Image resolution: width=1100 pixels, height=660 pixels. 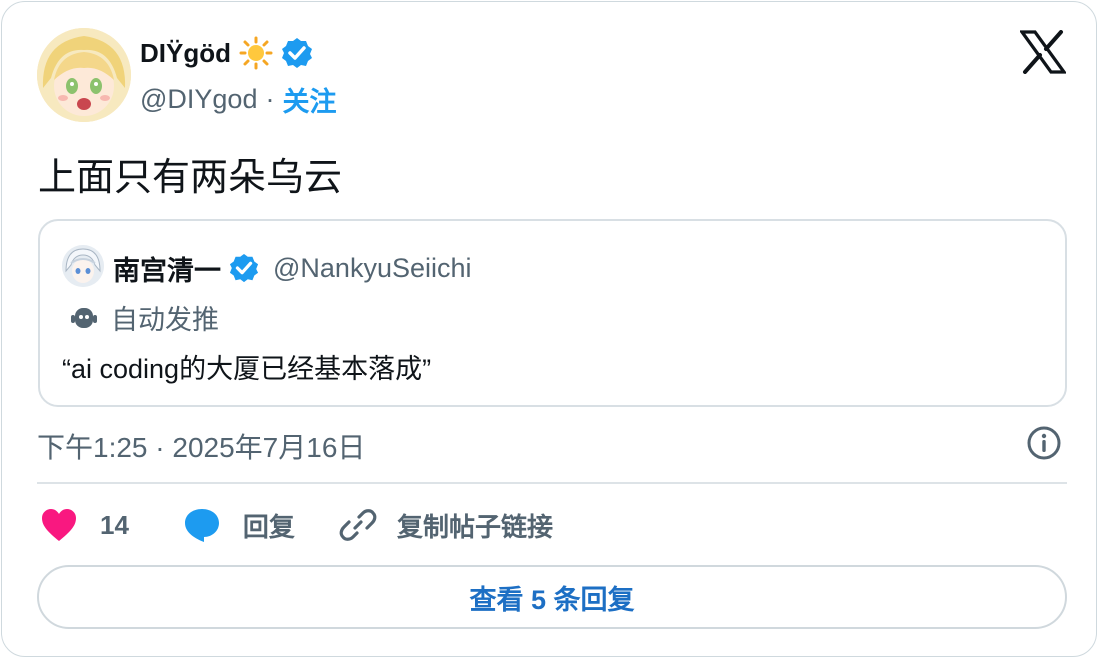 I want to click on author-handle-row: @DIYgod · 关注, so click(x=238, y=99).